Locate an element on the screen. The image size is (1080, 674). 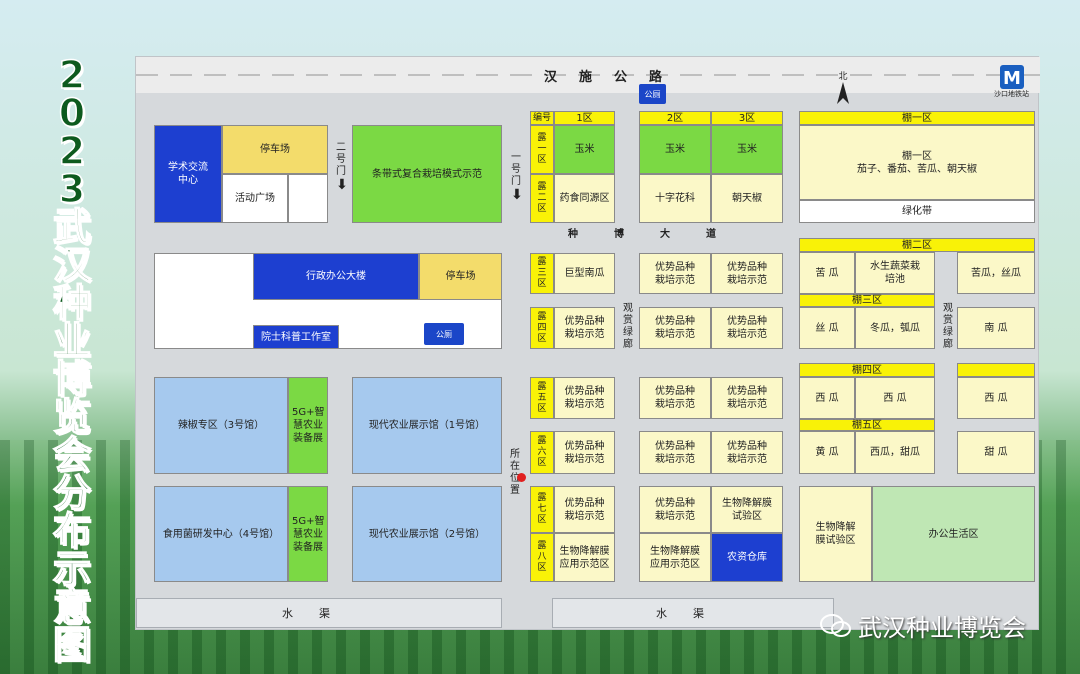
modern-agri-hall-1: 现代农业展示馆（1号馆） is located at coordinates (427, 425).